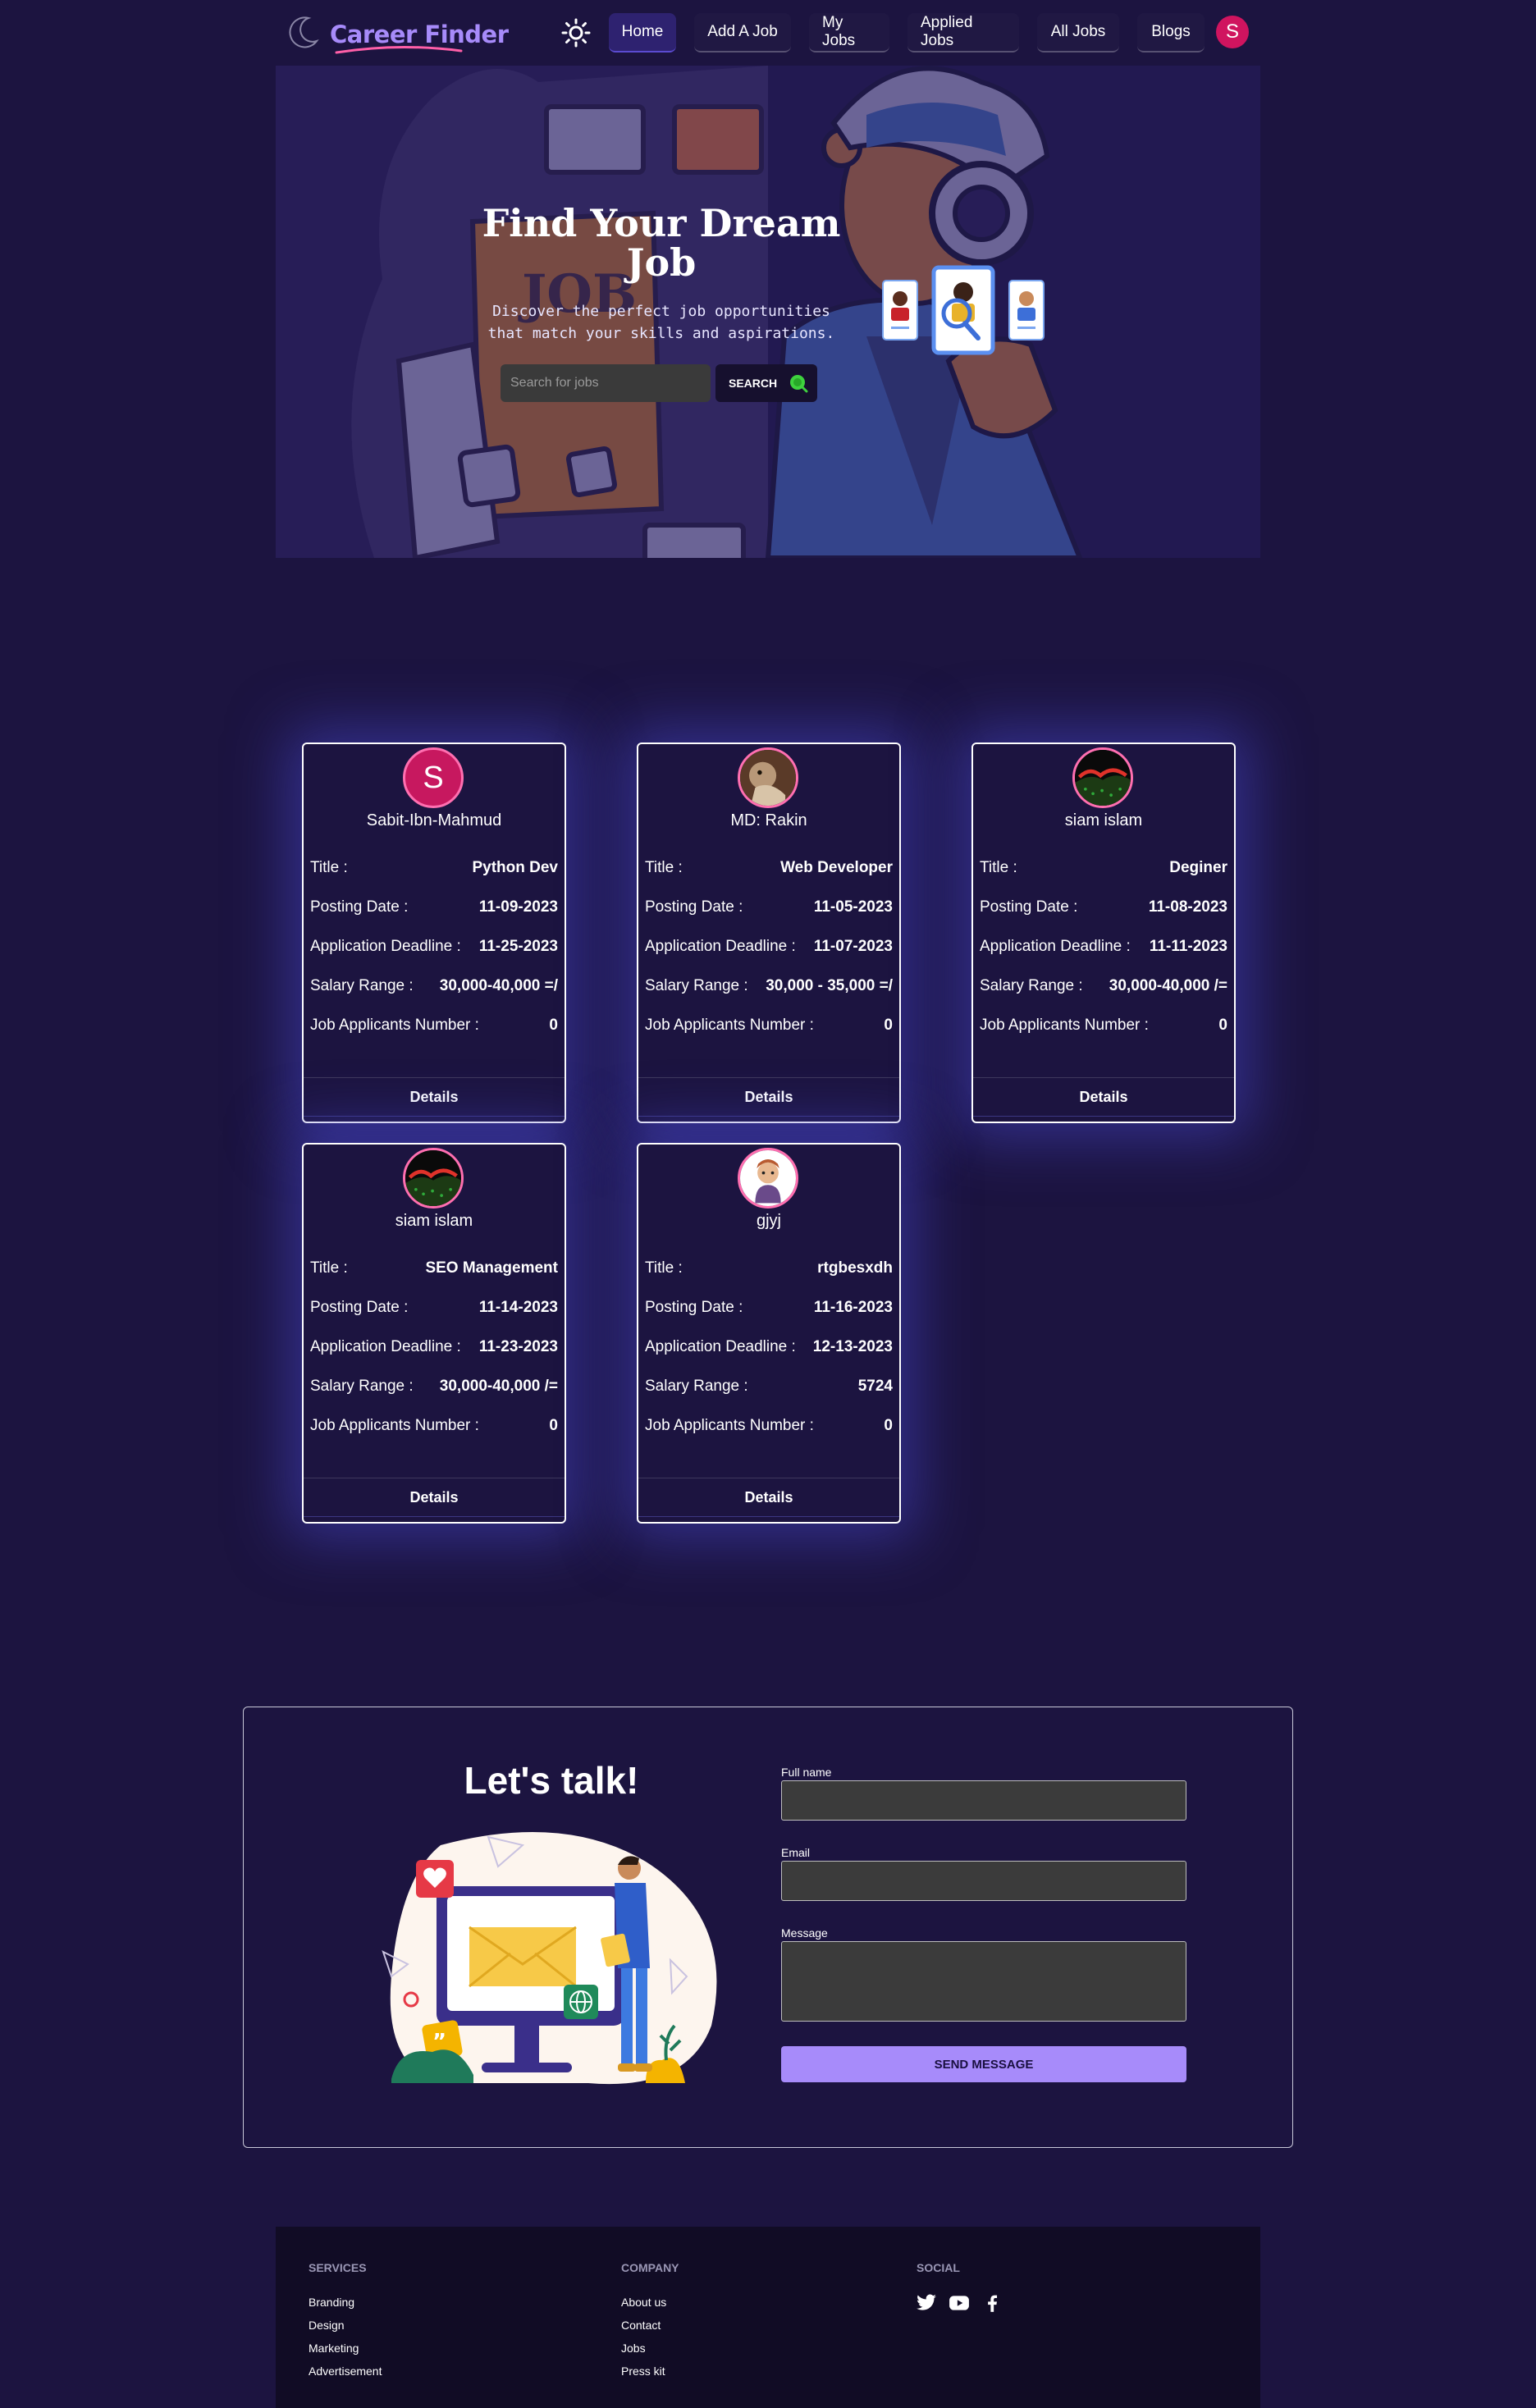  What do you see at coordinates (1171, 33) in the screenshot?
I see `nav-blogs: Blogs` at bounding box center [1171, 33].